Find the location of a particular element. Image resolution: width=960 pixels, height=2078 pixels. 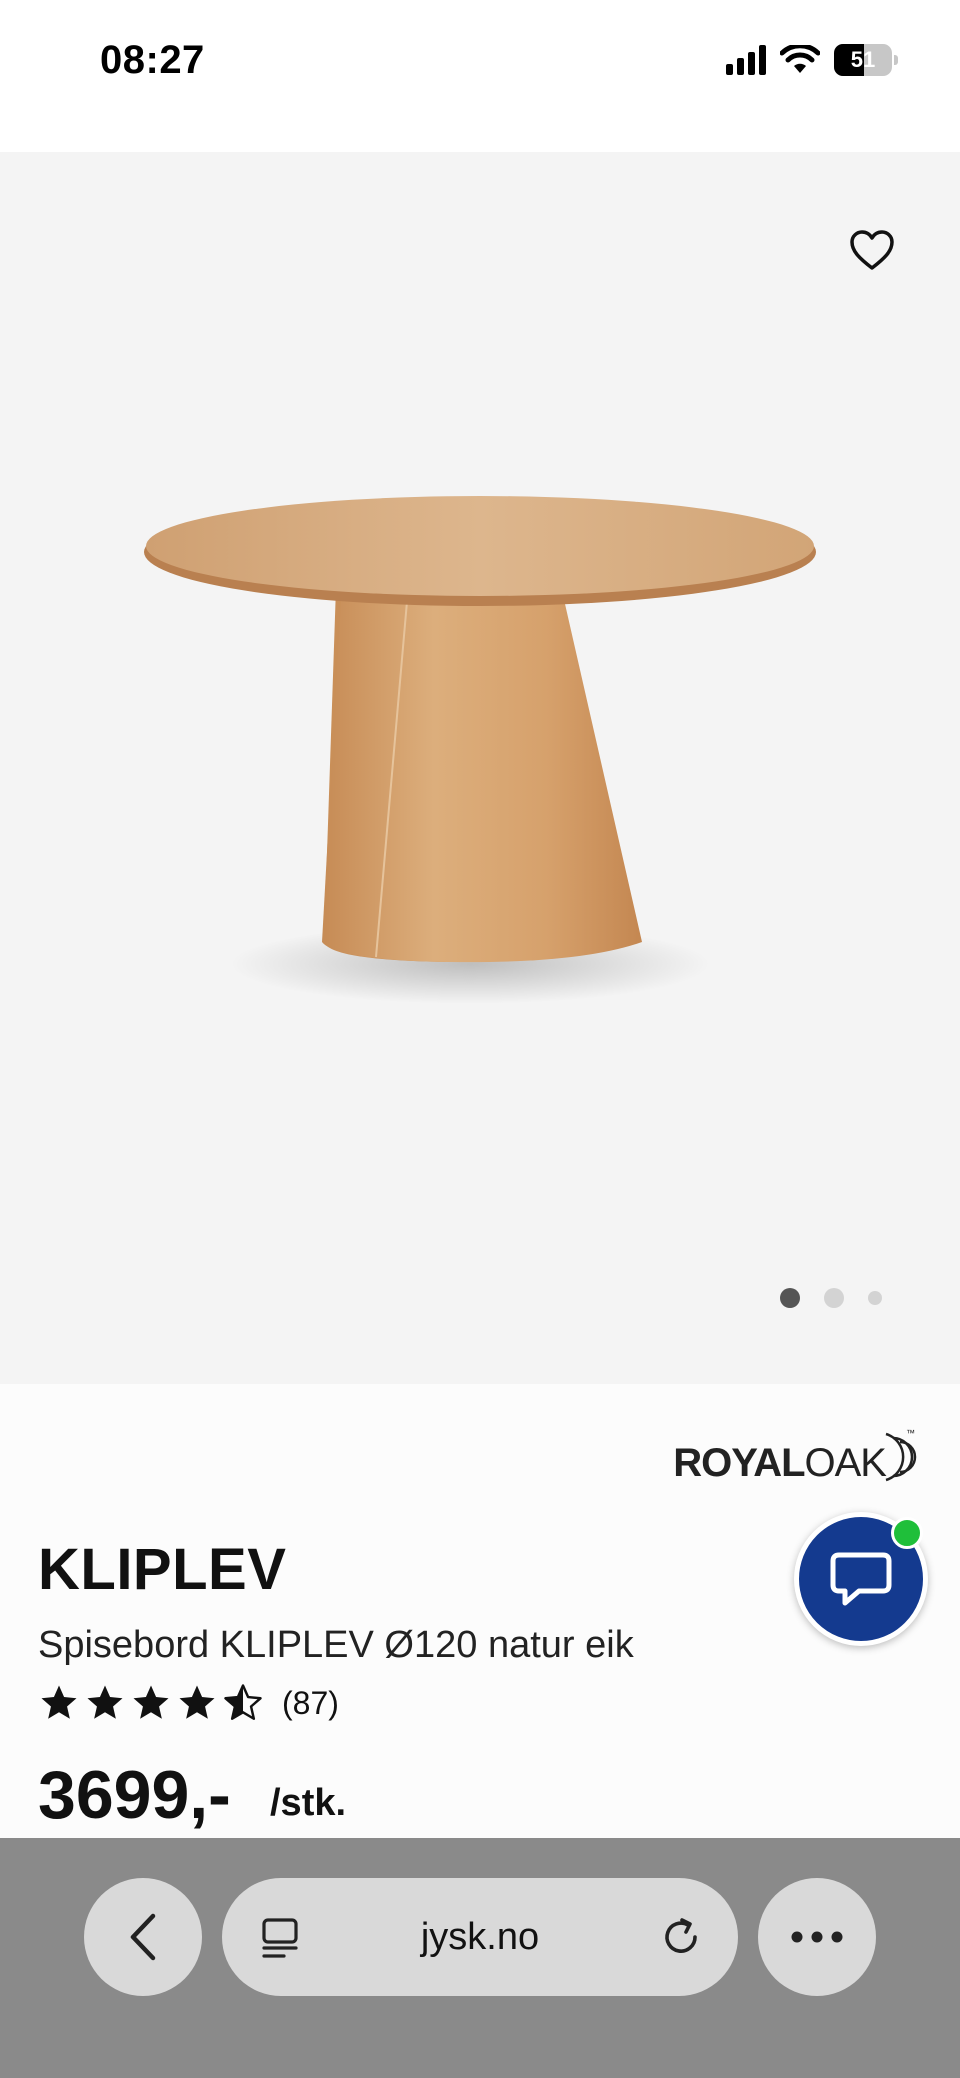

chat-bubble-icon is located at coordinates (861, 1579).